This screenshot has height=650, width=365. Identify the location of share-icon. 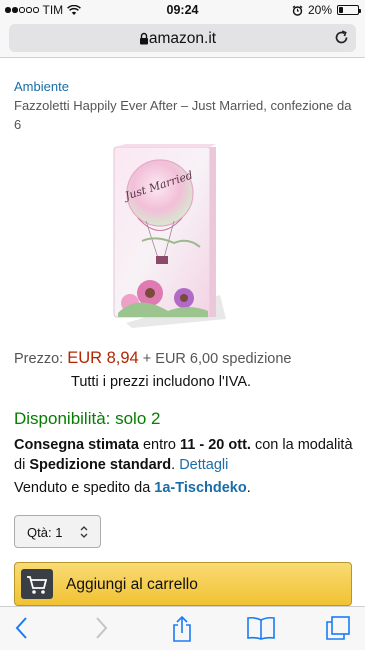
(182, 629).